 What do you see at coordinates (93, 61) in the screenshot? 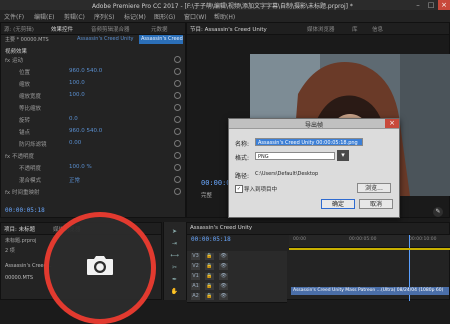
I see `effect-property-row: fx 运动` at bounding box center [93, 61].